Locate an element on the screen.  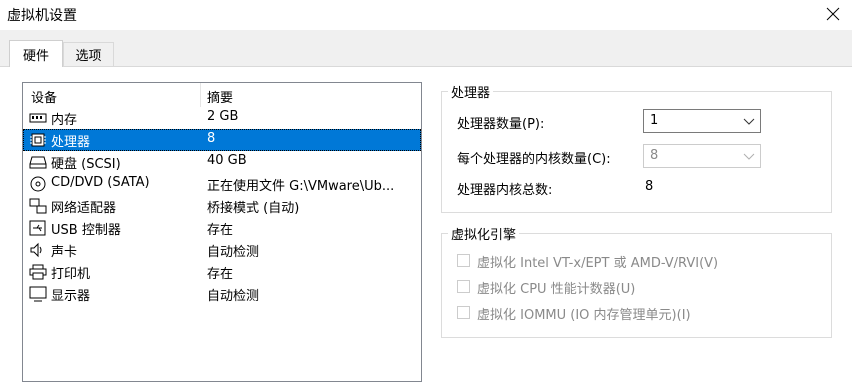
device-row-hard-disk: 硬盘 (SCSI) 40 GB is located at coordinates (222, 162).